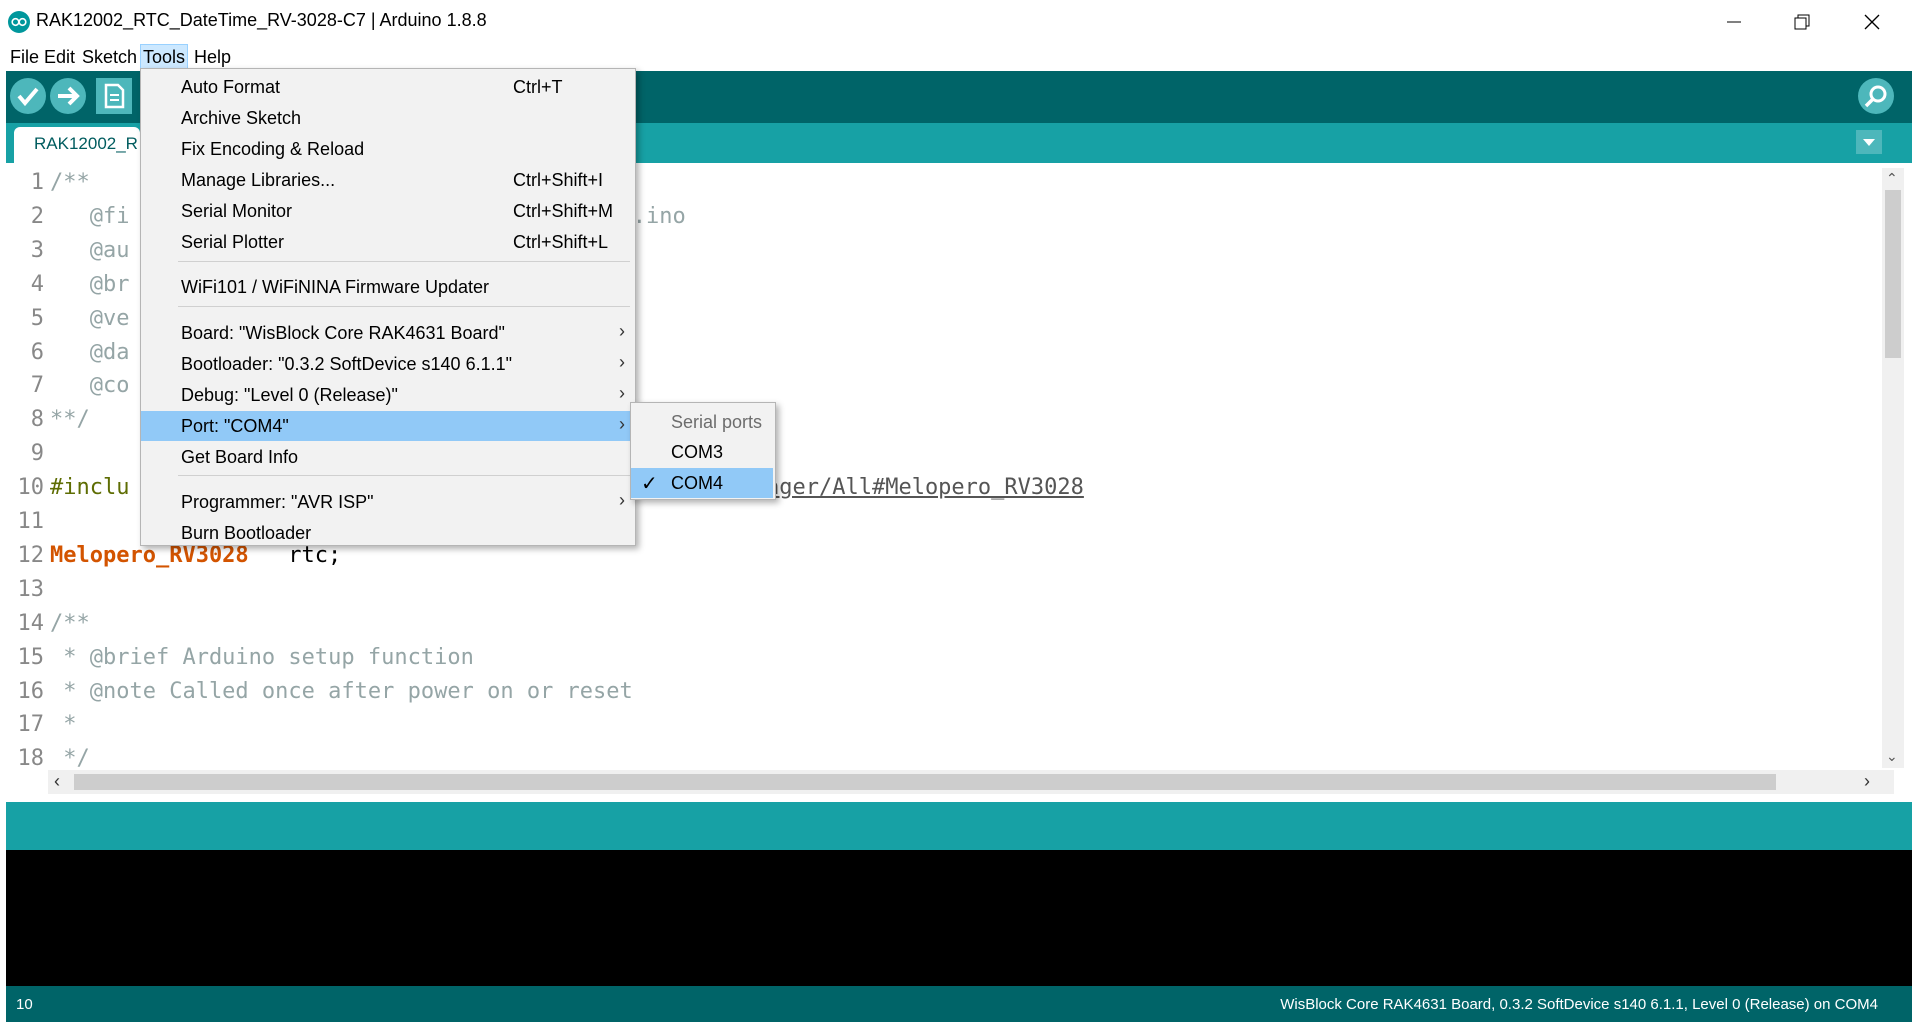 This screenshot has height=1026, width=1920. What do you see at coordinates (31, 759) in the screenshot?
I see `line-number: 18` at bounding box center [31, 759].